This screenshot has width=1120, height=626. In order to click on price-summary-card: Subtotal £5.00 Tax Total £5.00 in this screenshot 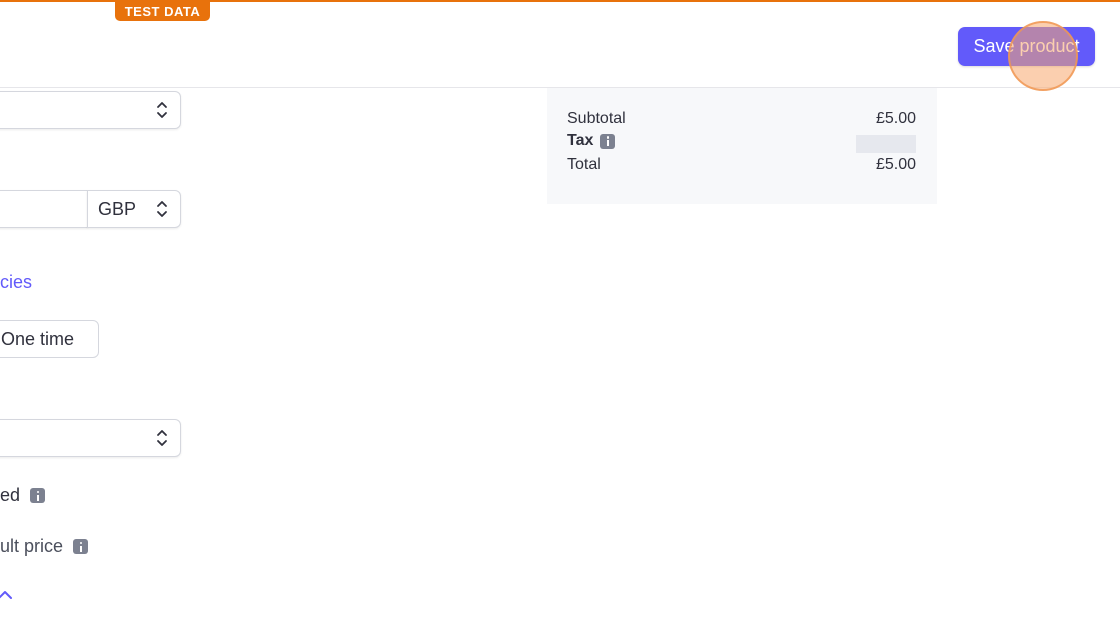, I will do `click(742, 146)`.